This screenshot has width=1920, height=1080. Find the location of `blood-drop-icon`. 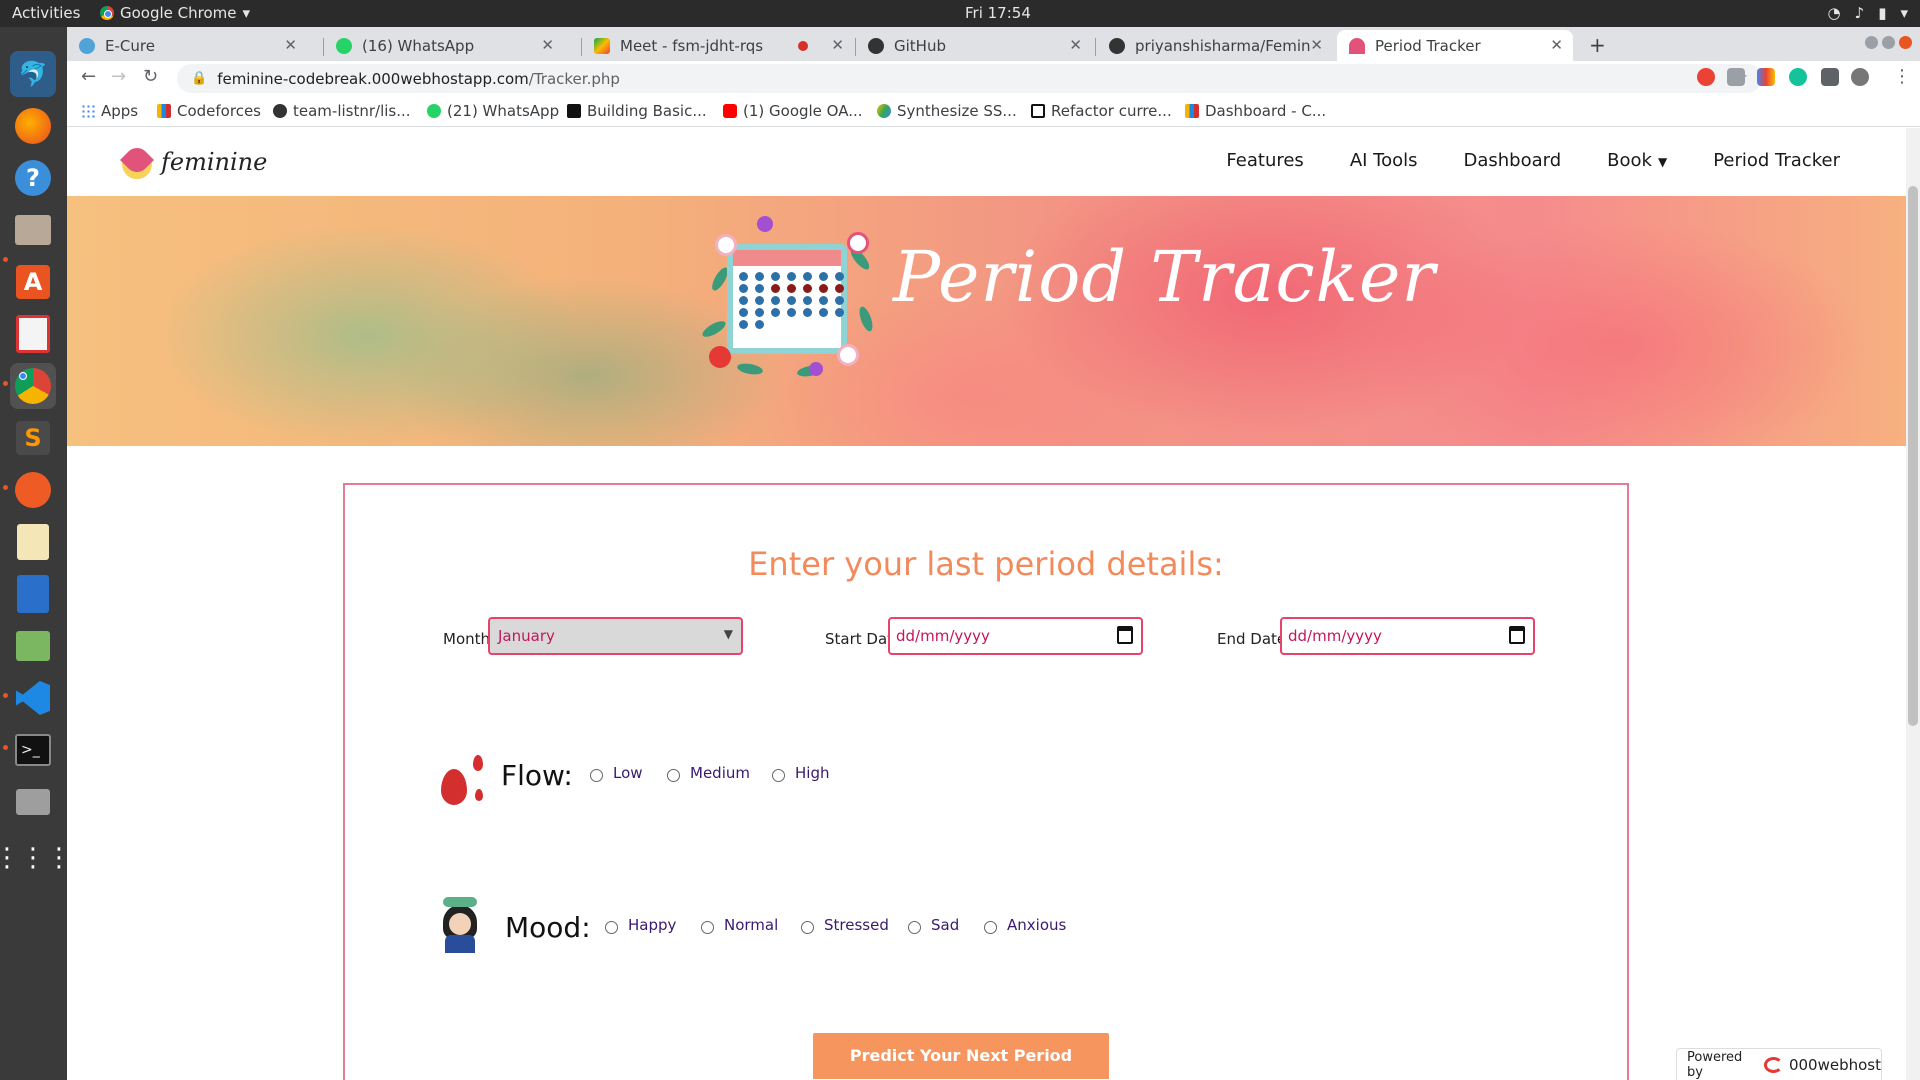

blood-drop-icon is located at coordinates (464, 783).